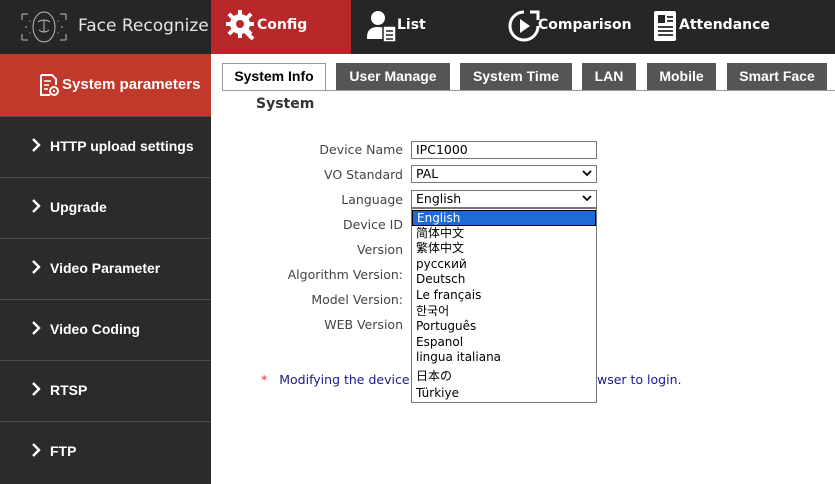  Describe the element at coordinates (427, 173) in the screenshot. I see `vo-standard-value: PAL` at that location.